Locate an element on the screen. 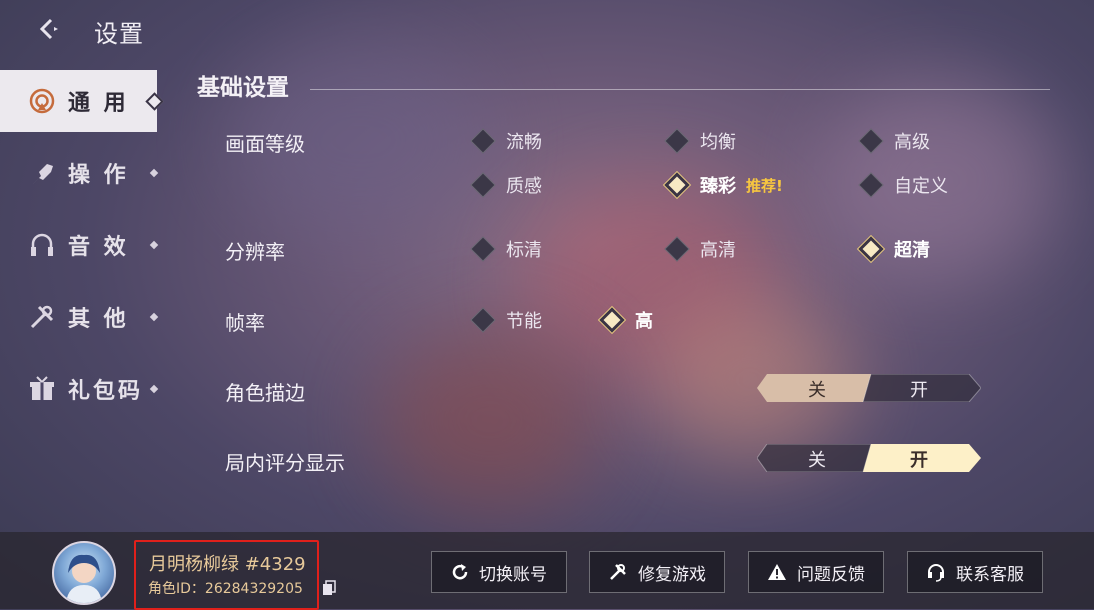  sidebar-item-general: 通 用 is located at coordinates (82, 101).